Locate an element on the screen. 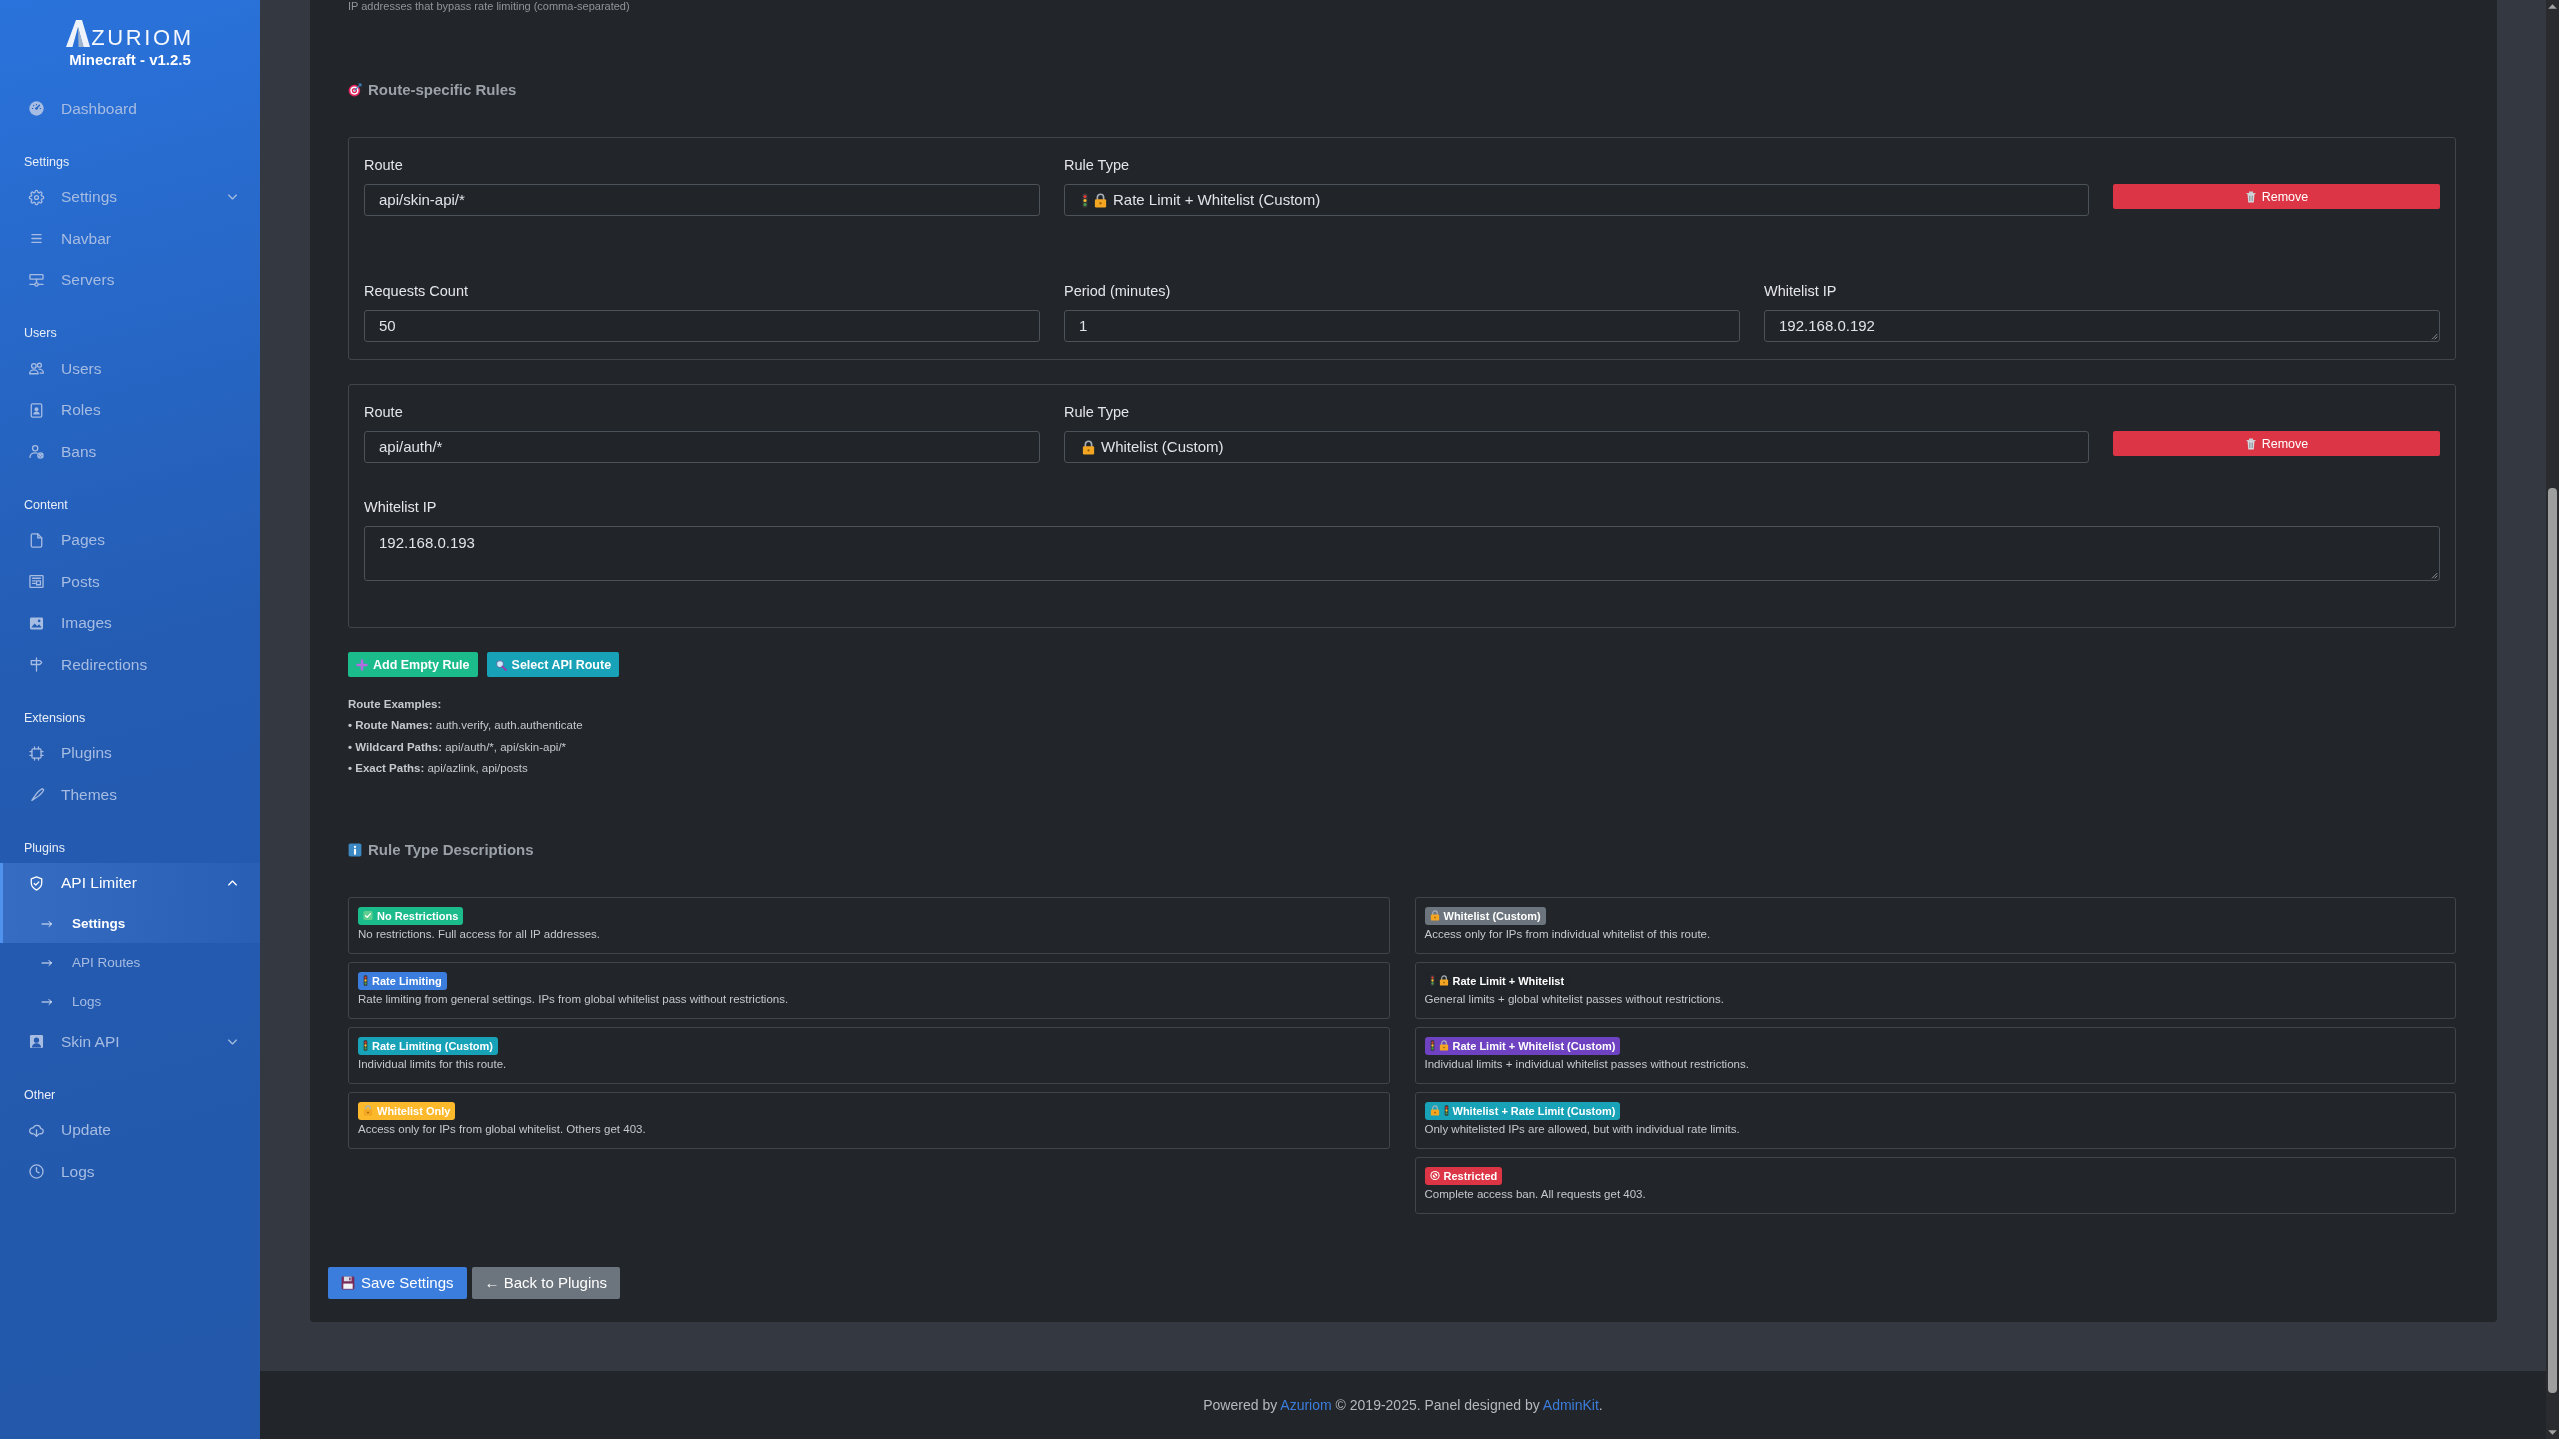 The image size is (2559, 1439). rule-type-description: Only whitelisted IPs are allowed, but with individual rate limits. is located at coordinates (1582, 1129).